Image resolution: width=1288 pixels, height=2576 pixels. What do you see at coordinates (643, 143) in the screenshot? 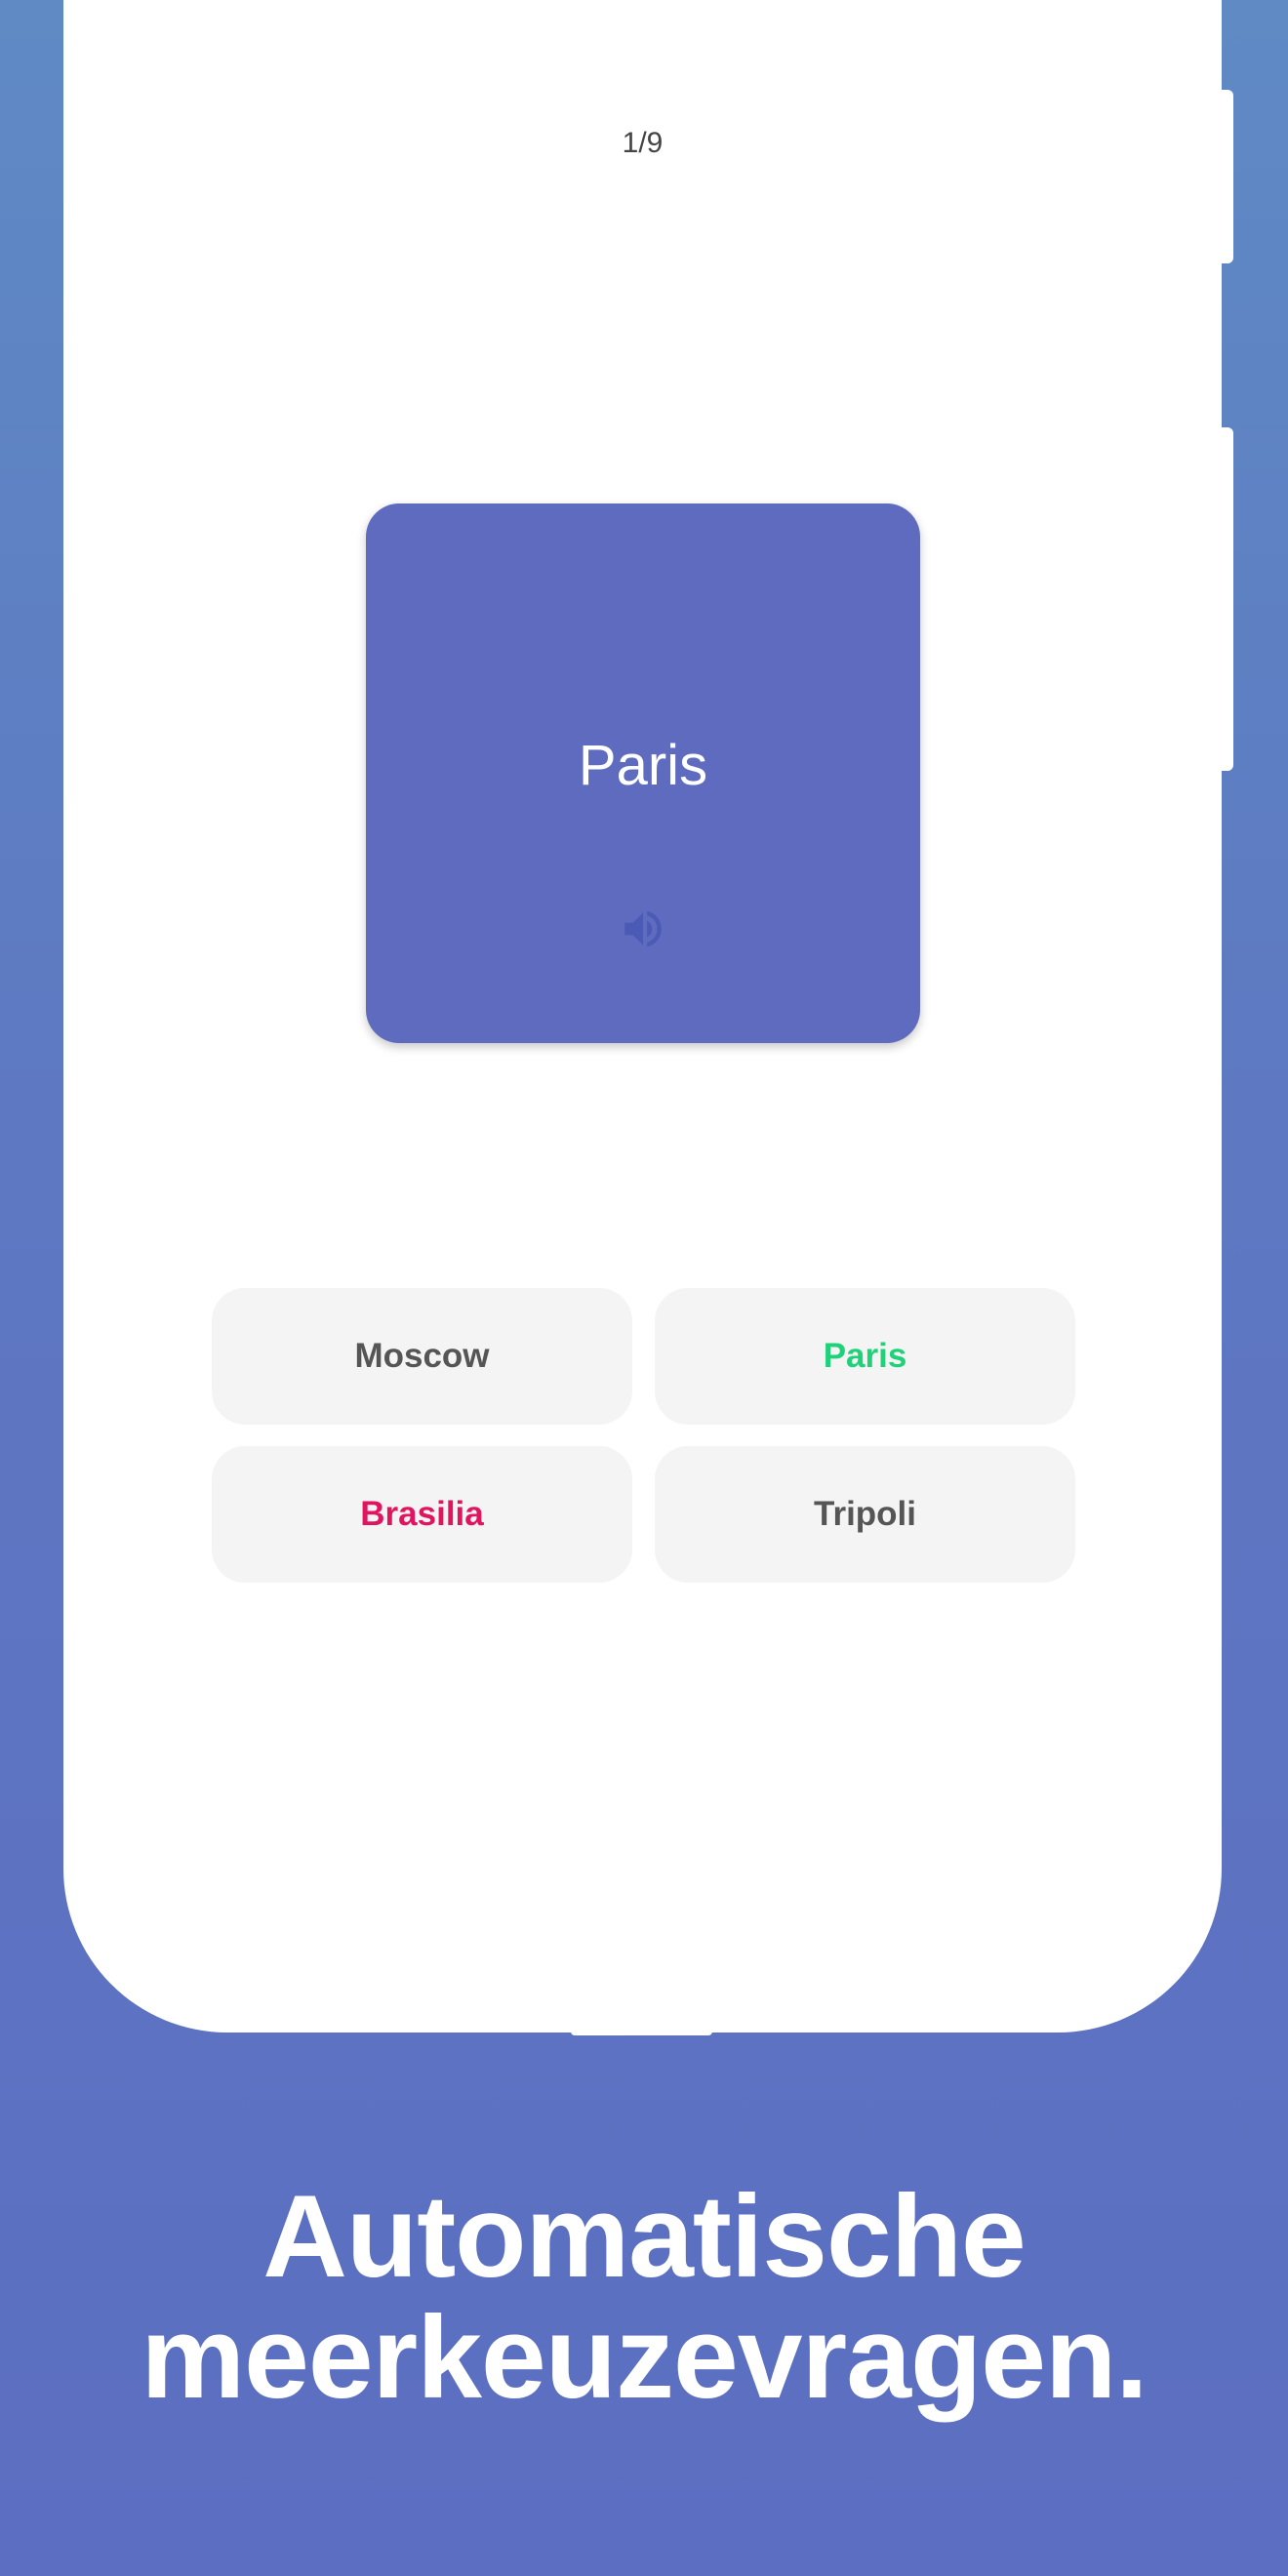
I see `question-counter: 1/9` at bounding box center [643, 143].